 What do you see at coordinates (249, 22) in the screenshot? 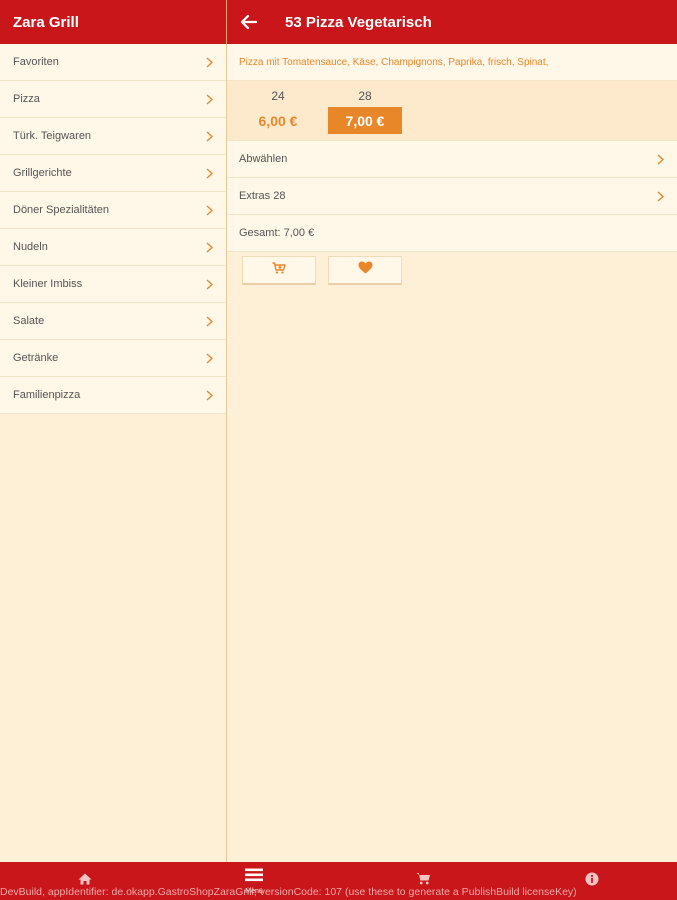
I see `back-arrow-icon` at bounding box center [249, 22].